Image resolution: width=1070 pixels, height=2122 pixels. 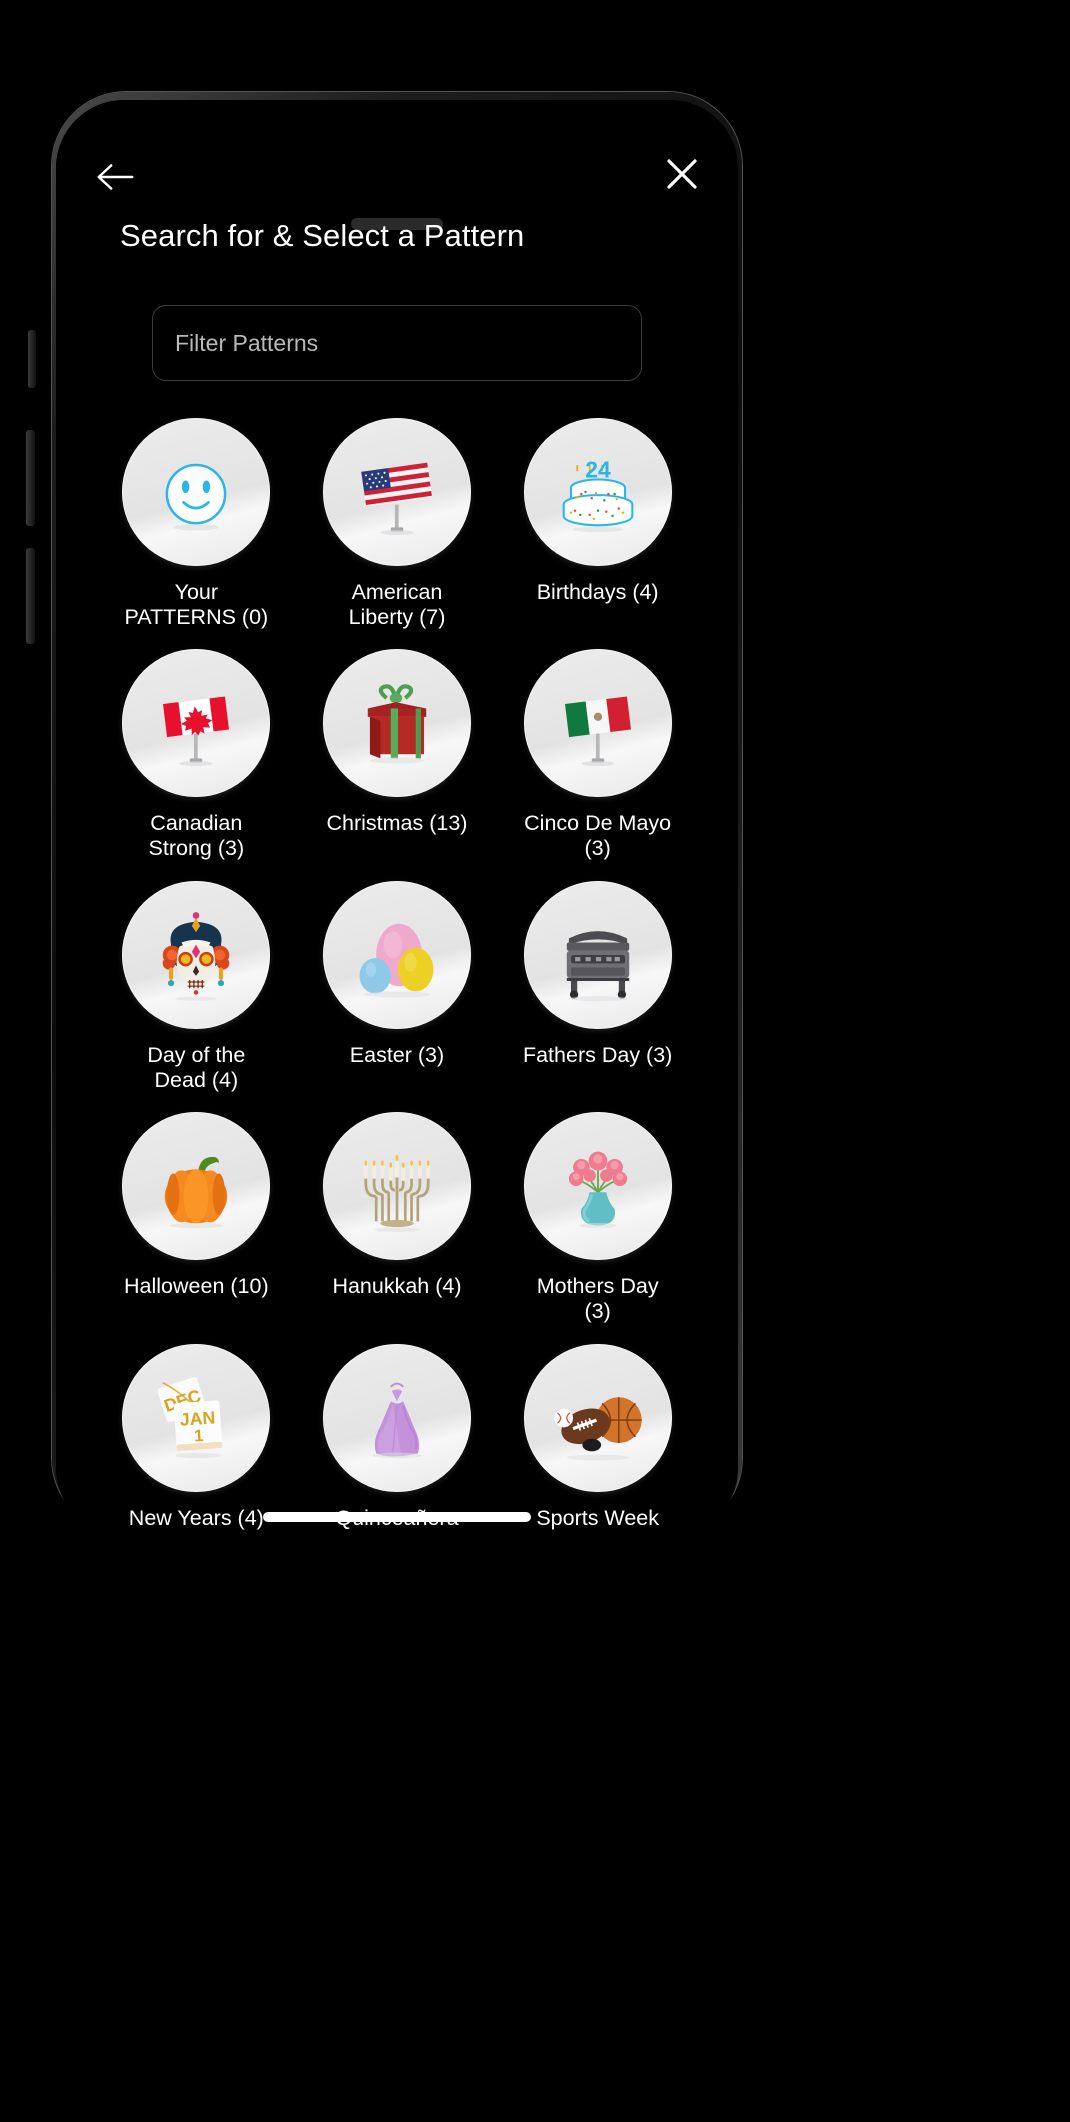 I want to click on bbq-grill-icon, so click(x=597, y=965).